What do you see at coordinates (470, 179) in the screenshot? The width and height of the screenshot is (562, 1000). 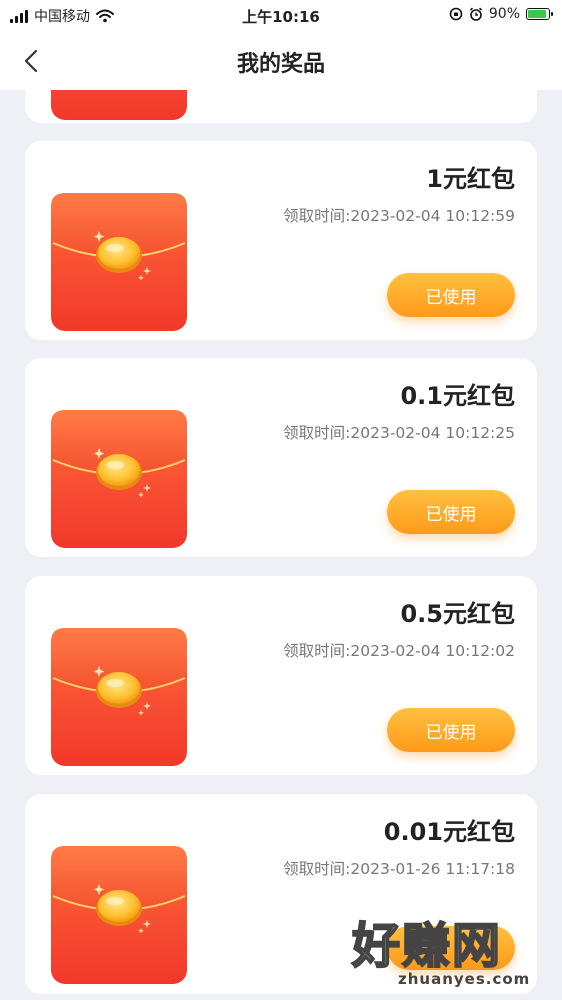 I see `prize-name: 1元红包` at bounding box center [470, 179].